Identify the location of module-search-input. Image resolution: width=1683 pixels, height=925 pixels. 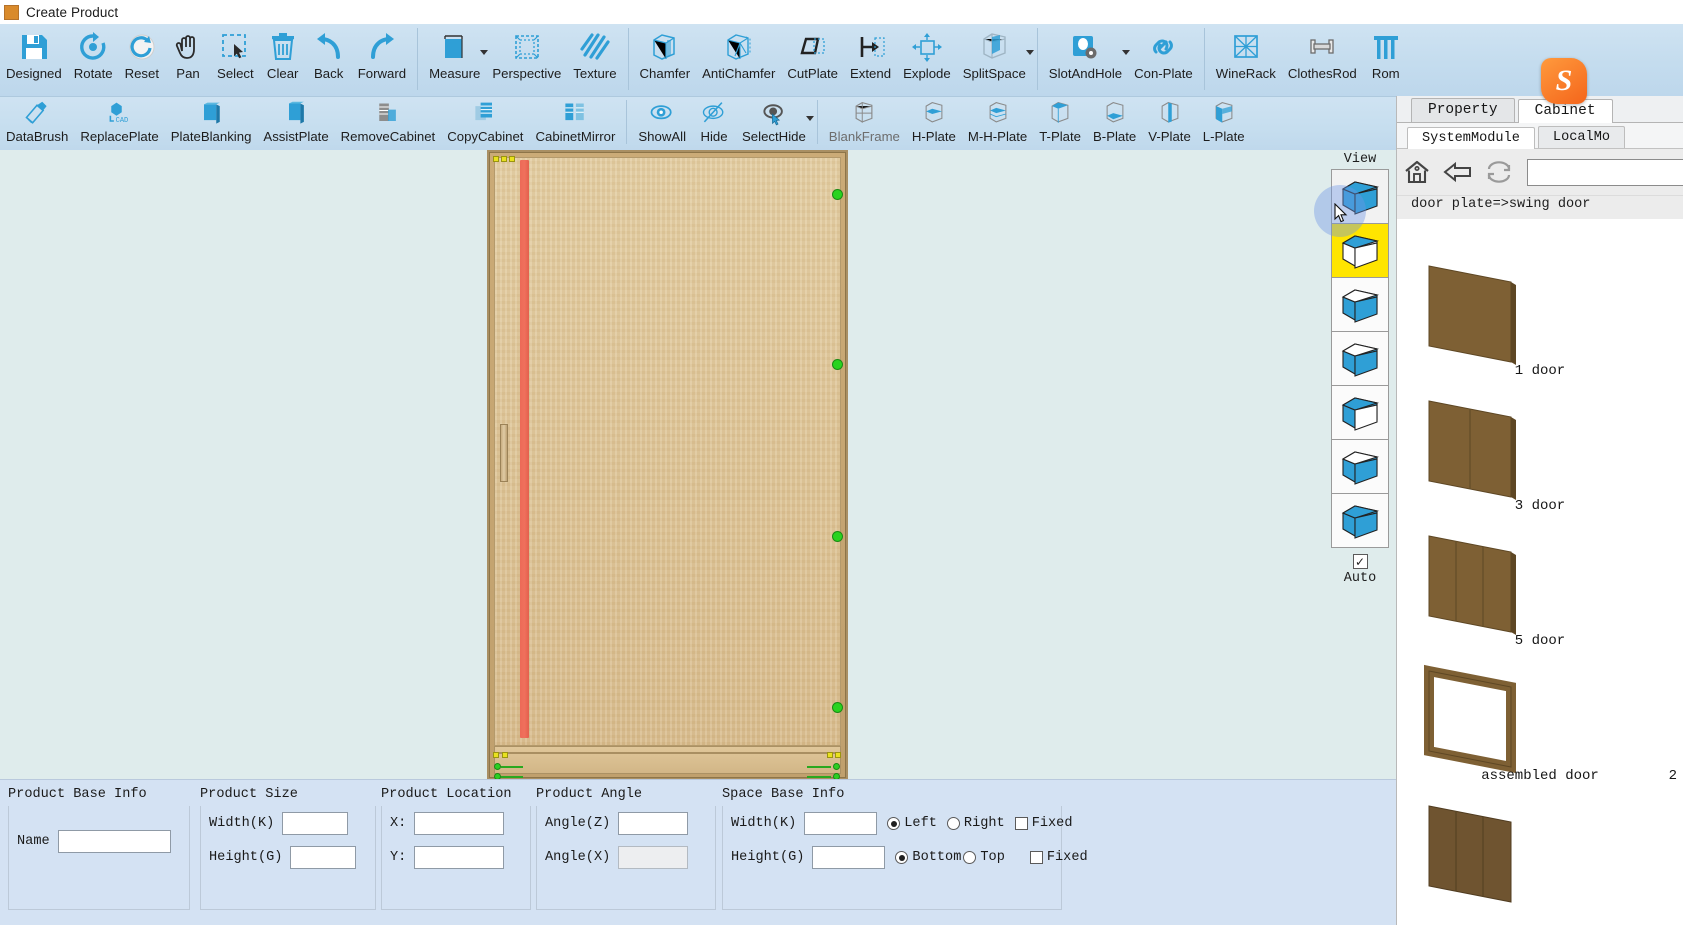
(1605, 172).